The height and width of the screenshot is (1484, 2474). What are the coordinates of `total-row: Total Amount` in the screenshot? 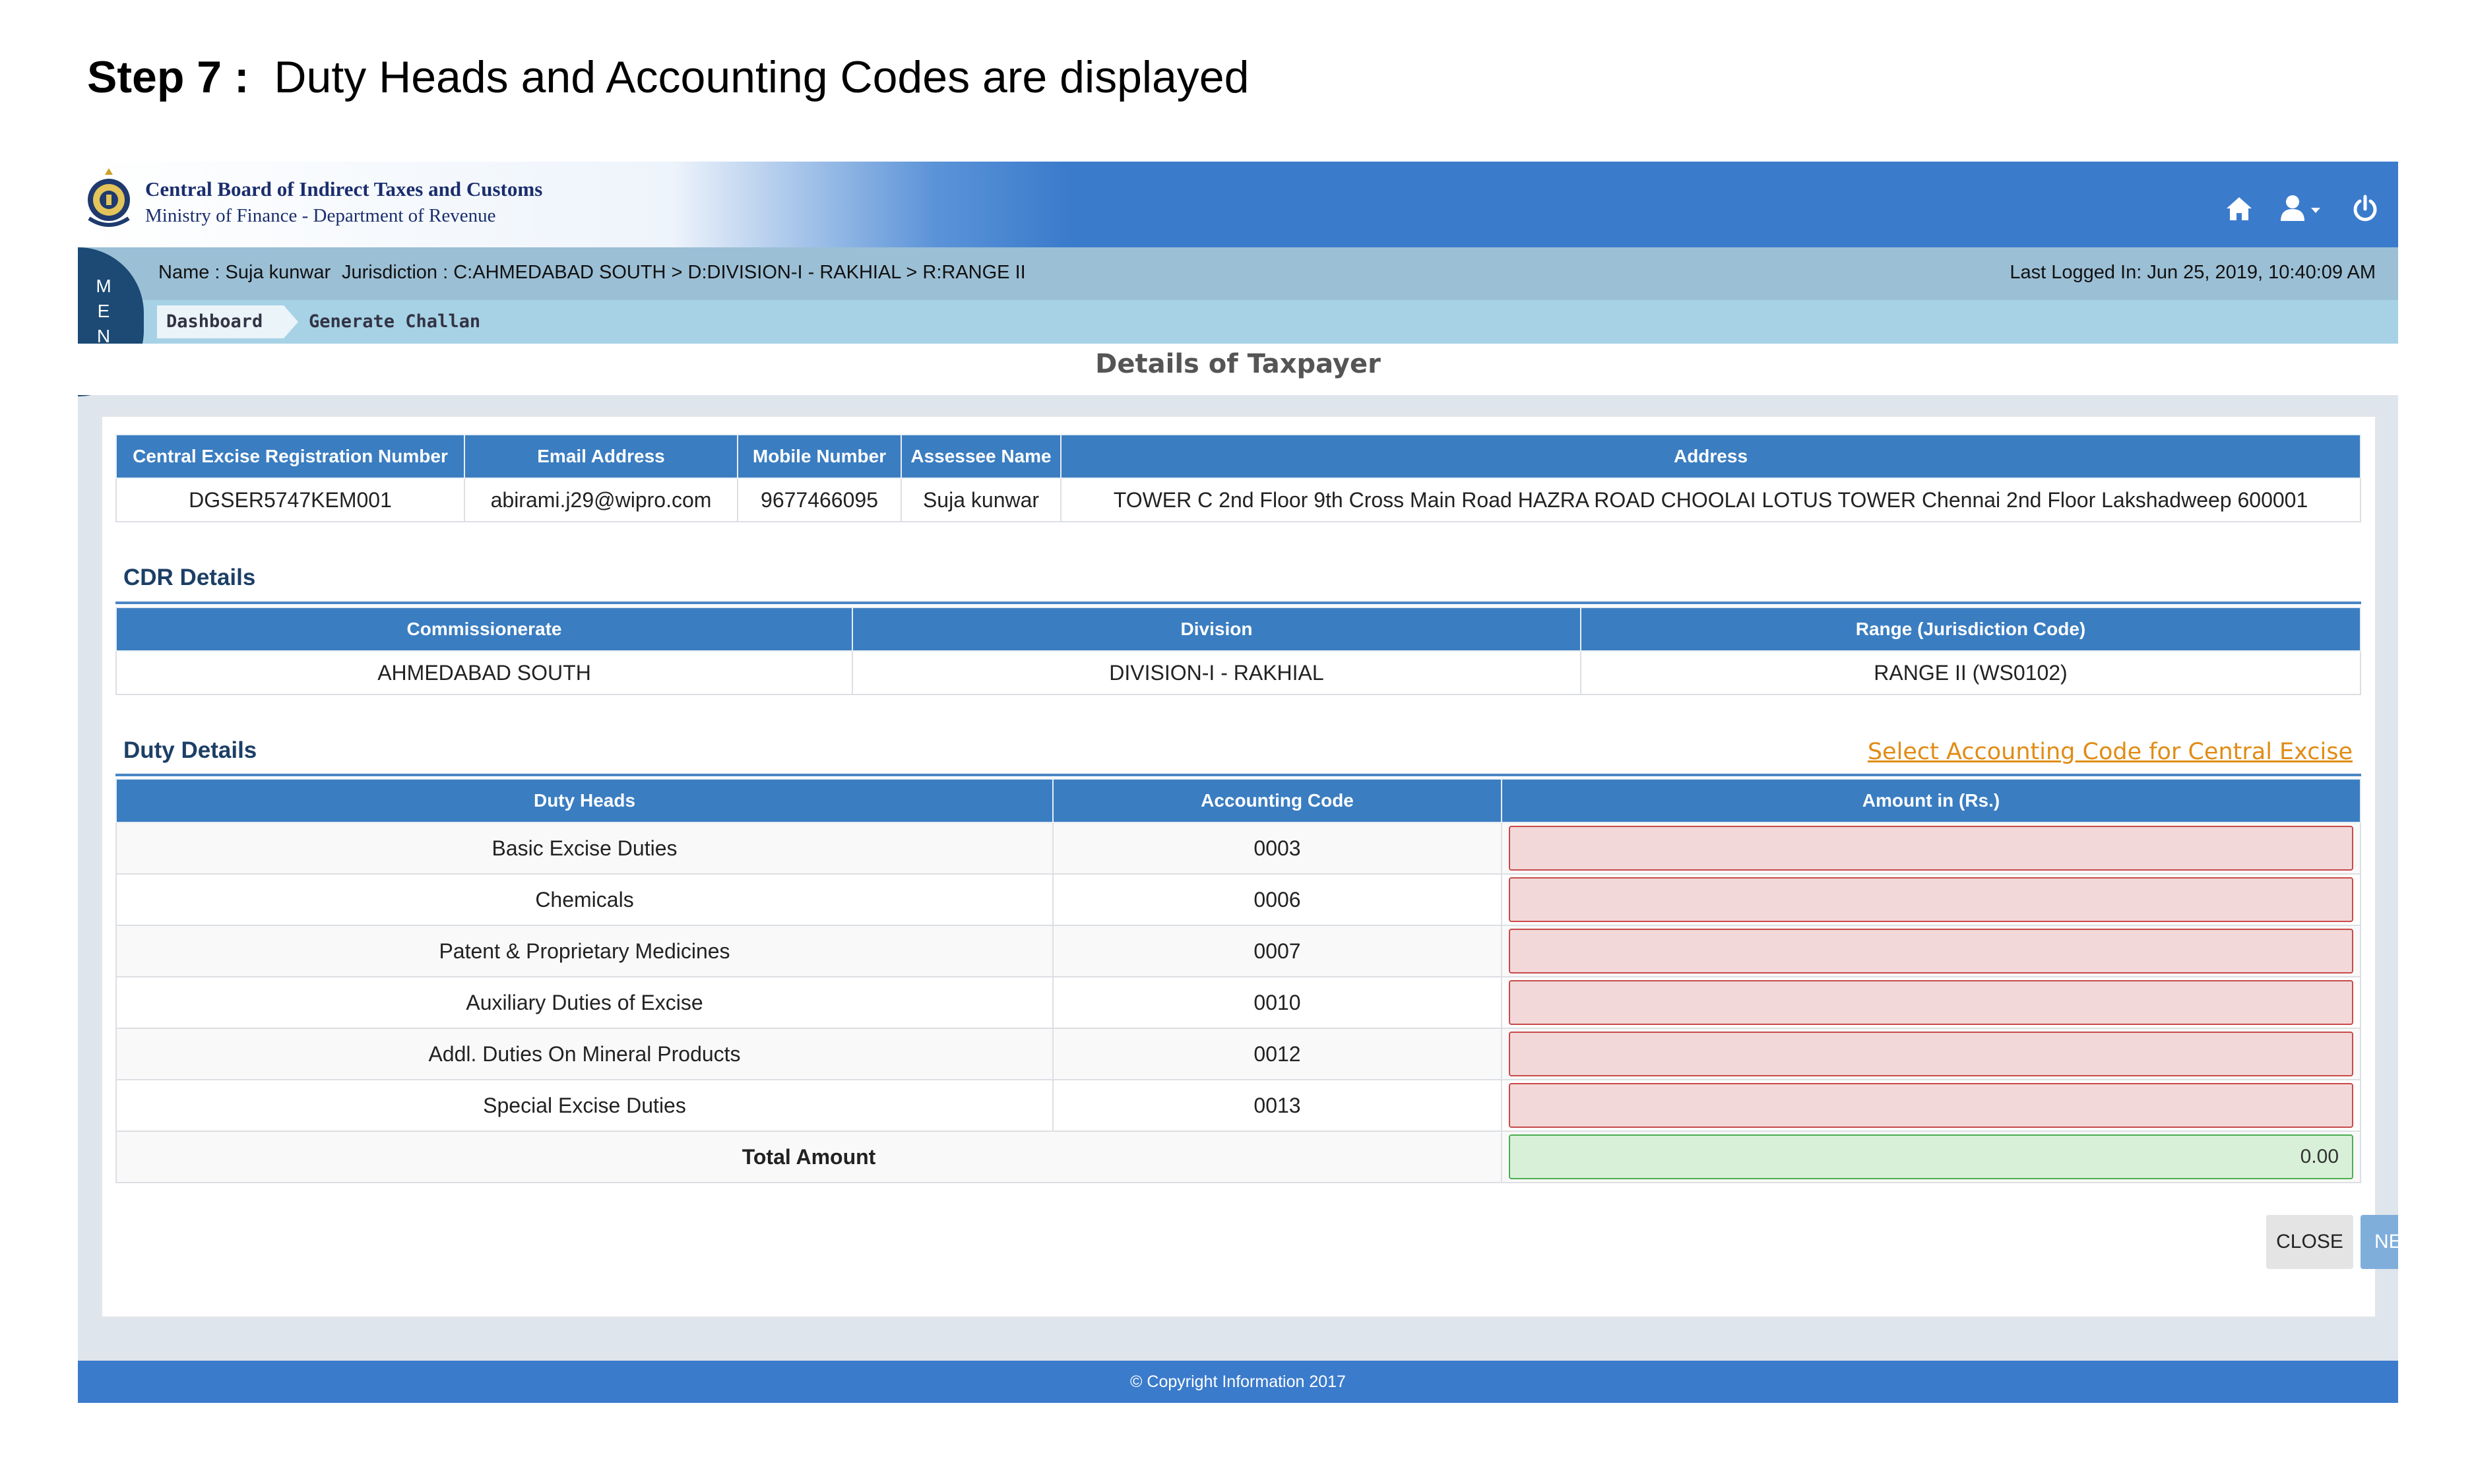 It's located at (1238, 1156).